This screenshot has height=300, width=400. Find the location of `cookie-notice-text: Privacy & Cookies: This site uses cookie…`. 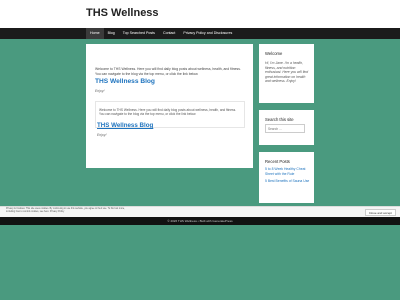

cookie-notice-text: Privacy & Cookies: This site uses cookie… is located at coordinates (65, 210).